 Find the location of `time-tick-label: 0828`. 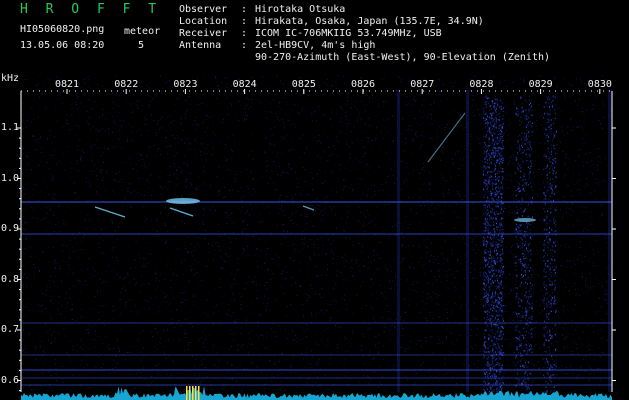

time-tick-label: 0828 is located at coordinates (481, 84).